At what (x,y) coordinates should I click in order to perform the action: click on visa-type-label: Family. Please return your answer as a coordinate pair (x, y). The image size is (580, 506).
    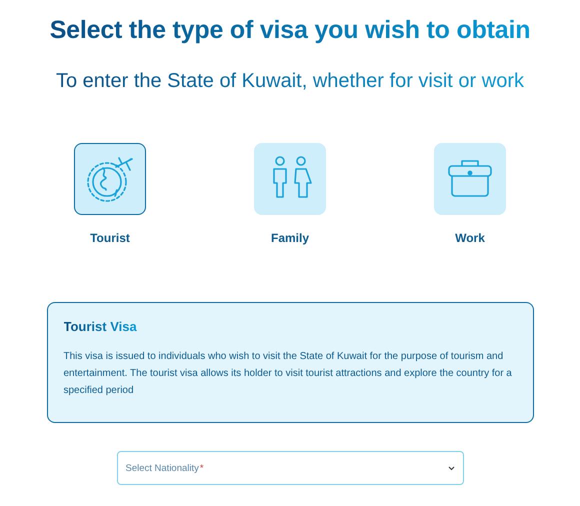
    Looking at the image, I should click on (289, 238).